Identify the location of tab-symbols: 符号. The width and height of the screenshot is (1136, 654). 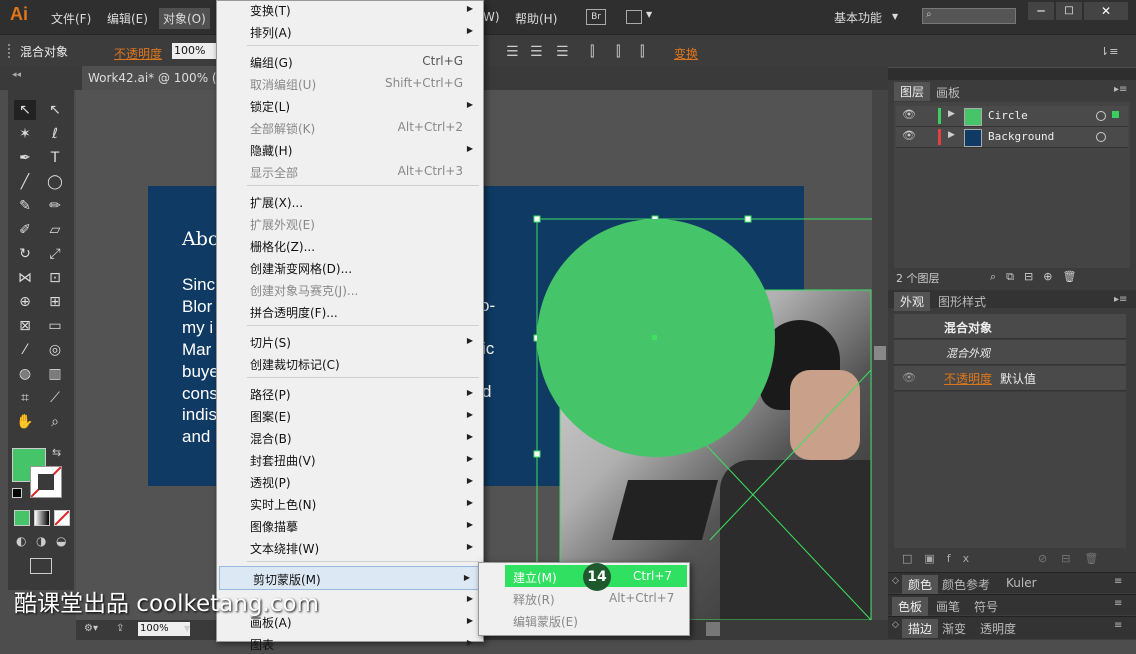
(986, 606).